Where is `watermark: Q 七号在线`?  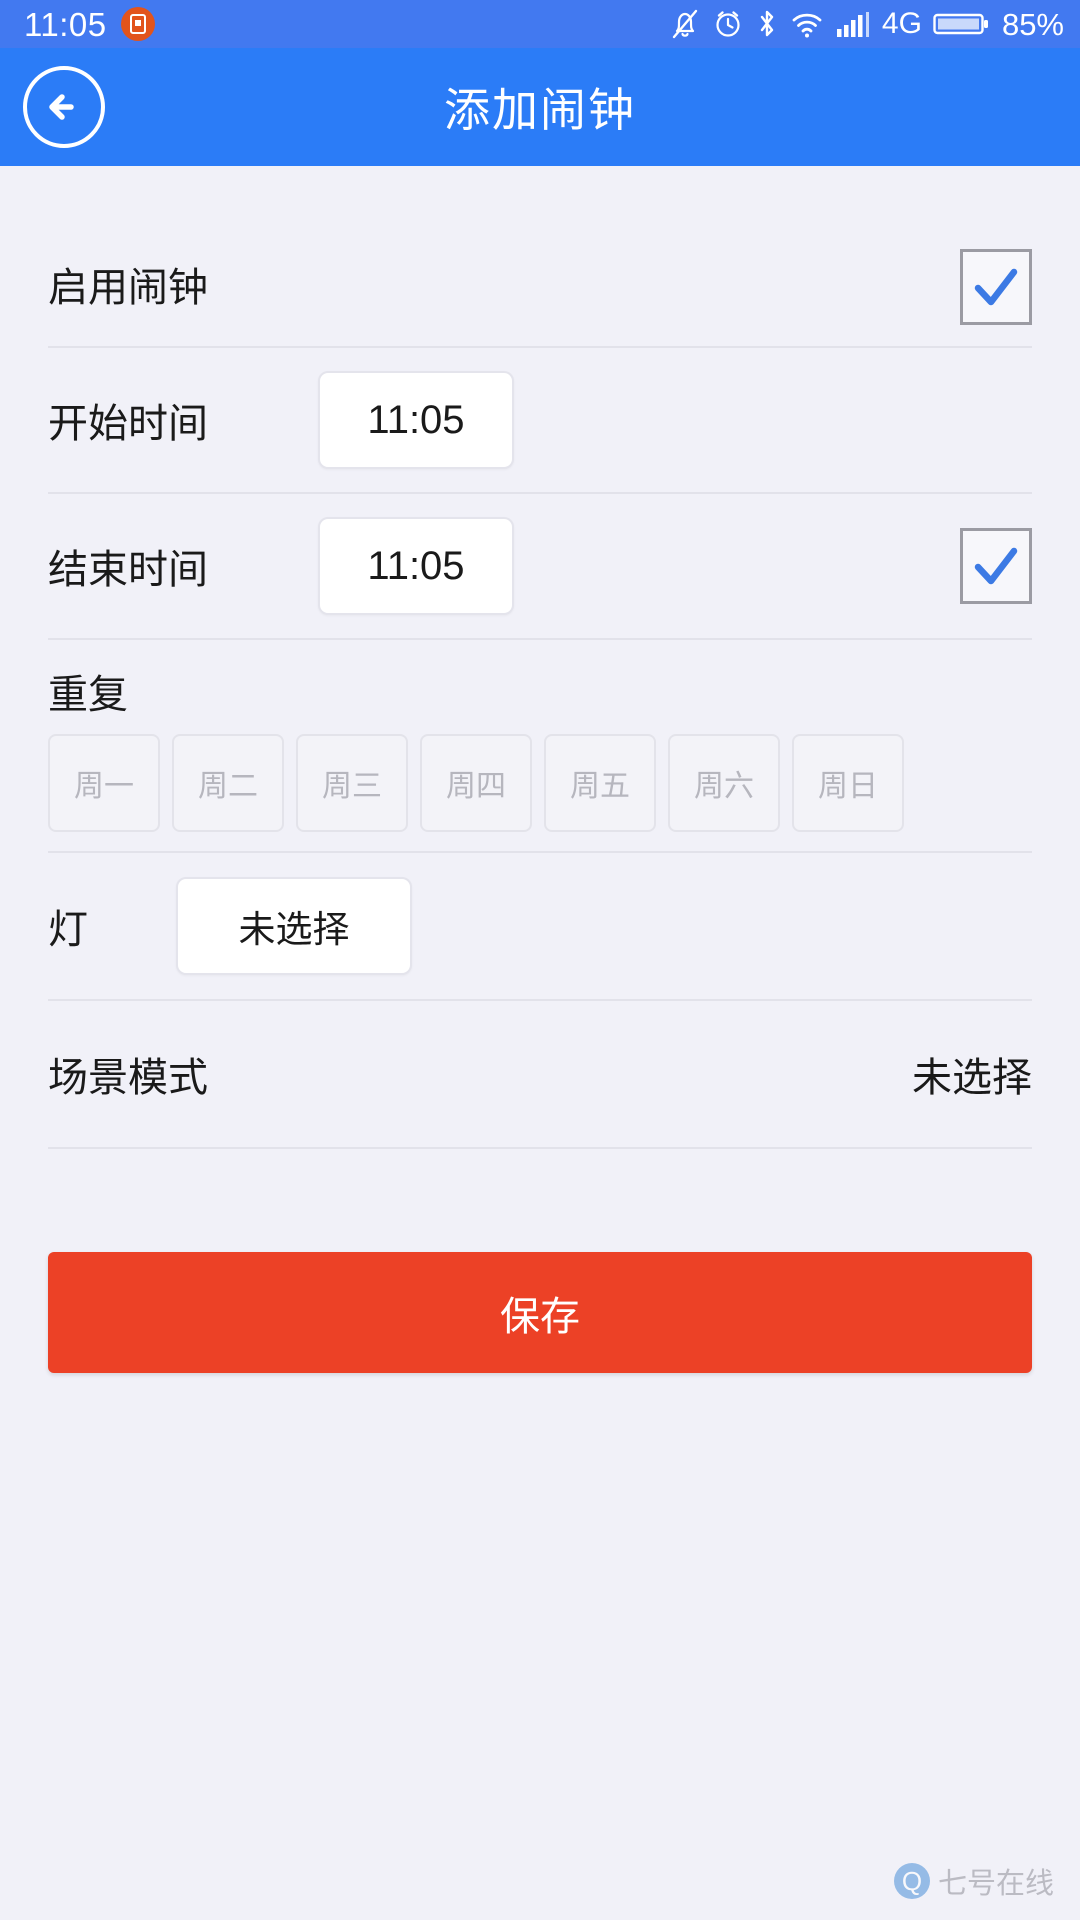 watermark: Q 七号在线 is located at coordinates (973, 1881).